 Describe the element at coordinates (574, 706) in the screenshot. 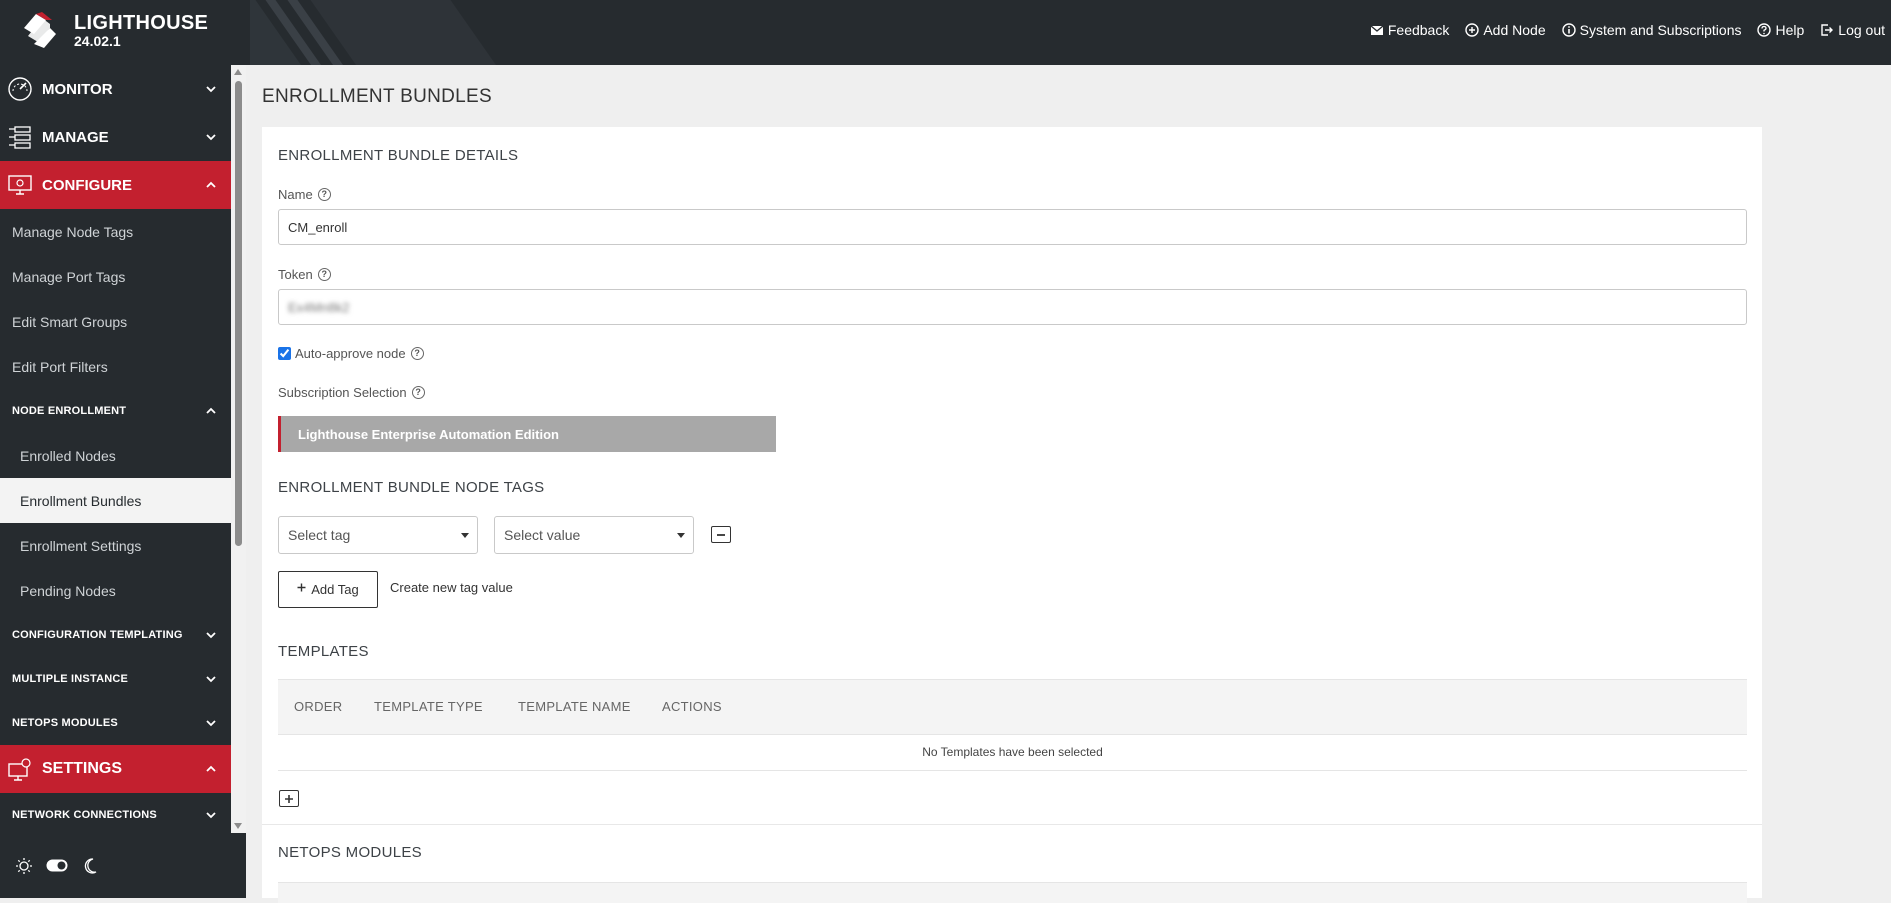

I see `column-header-template-name: TEMPLATE NAME` at that location.